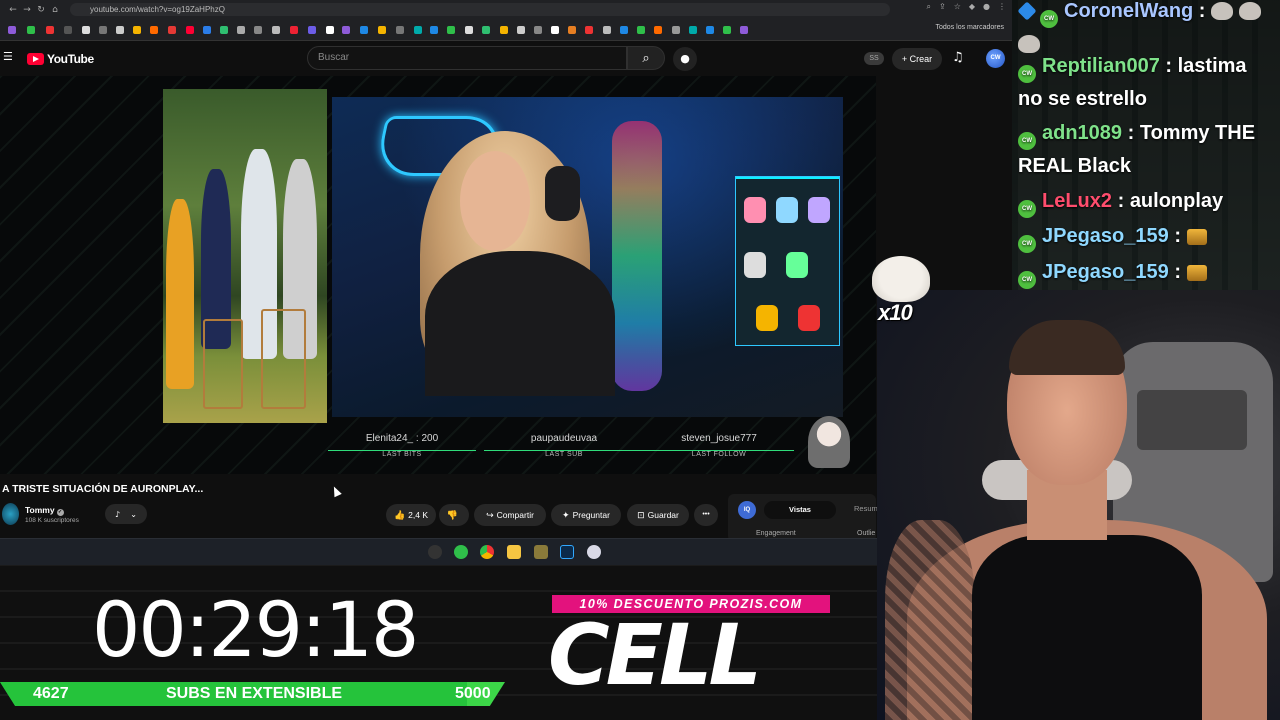  I want to click on extension-icon: ◆, so click(972, 7).